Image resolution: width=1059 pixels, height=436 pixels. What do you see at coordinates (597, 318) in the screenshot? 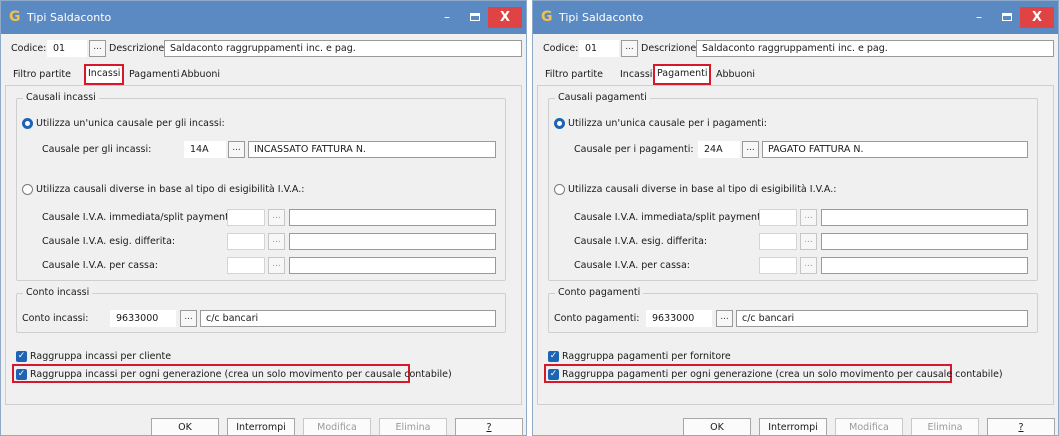
I see `conto-label: Conto pagamenti:` at bounding box center [597, 318].